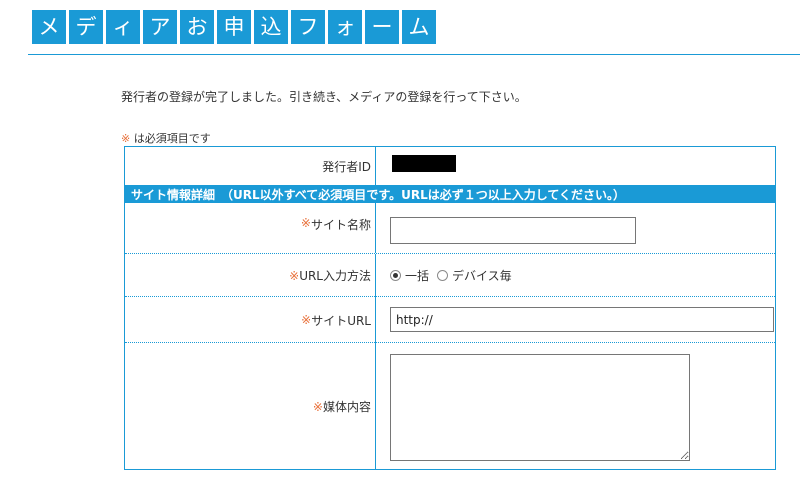 This screenshot has height=488, width=800. Describe the element at coordinates (170, 138) in the screenshot. I see `required-note-text: は必須項目です` at that location.